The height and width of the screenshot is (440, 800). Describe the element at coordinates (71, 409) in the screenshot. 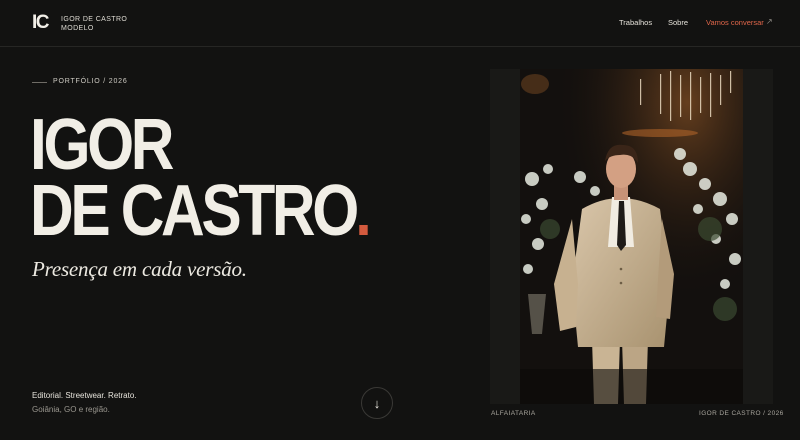

I see `hero-location: Goiânia, GO e região.` at that location.